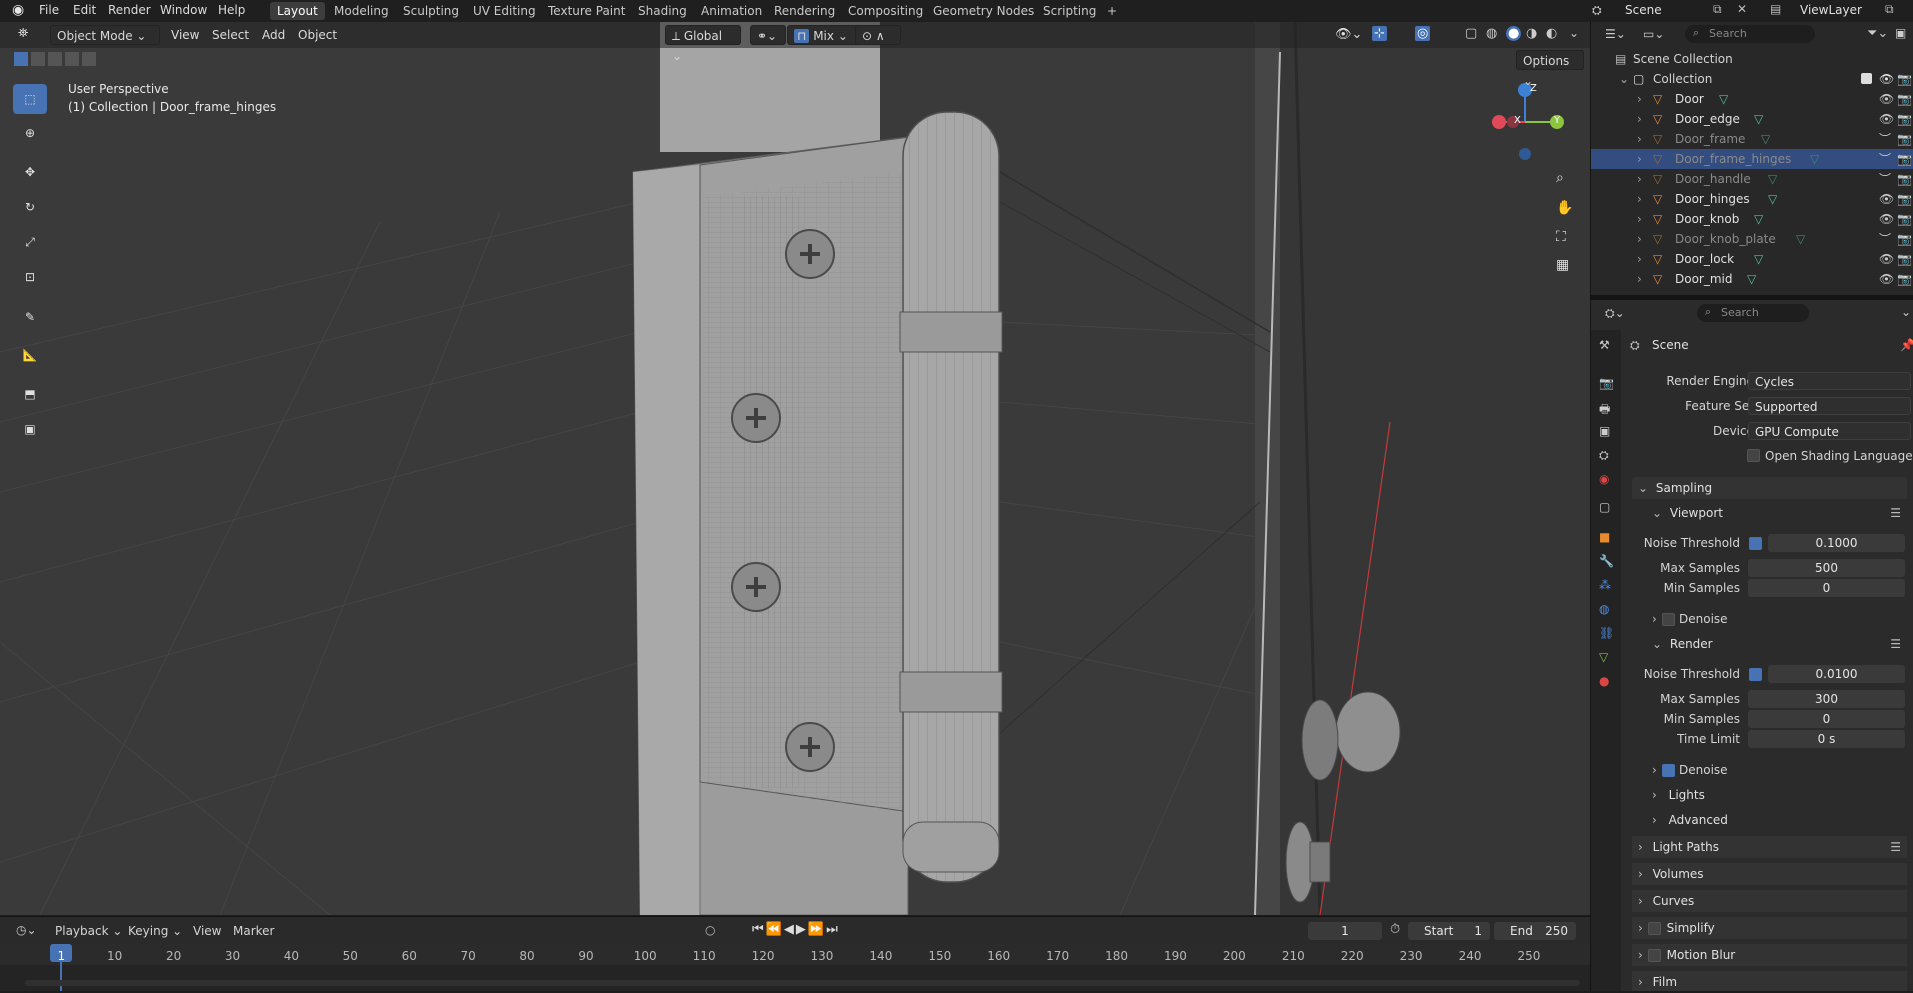  What do you see at coordinates (1906, 345) in the screenshot?
I see `pin-icon: 📌` at bounding box center [1906, 345].